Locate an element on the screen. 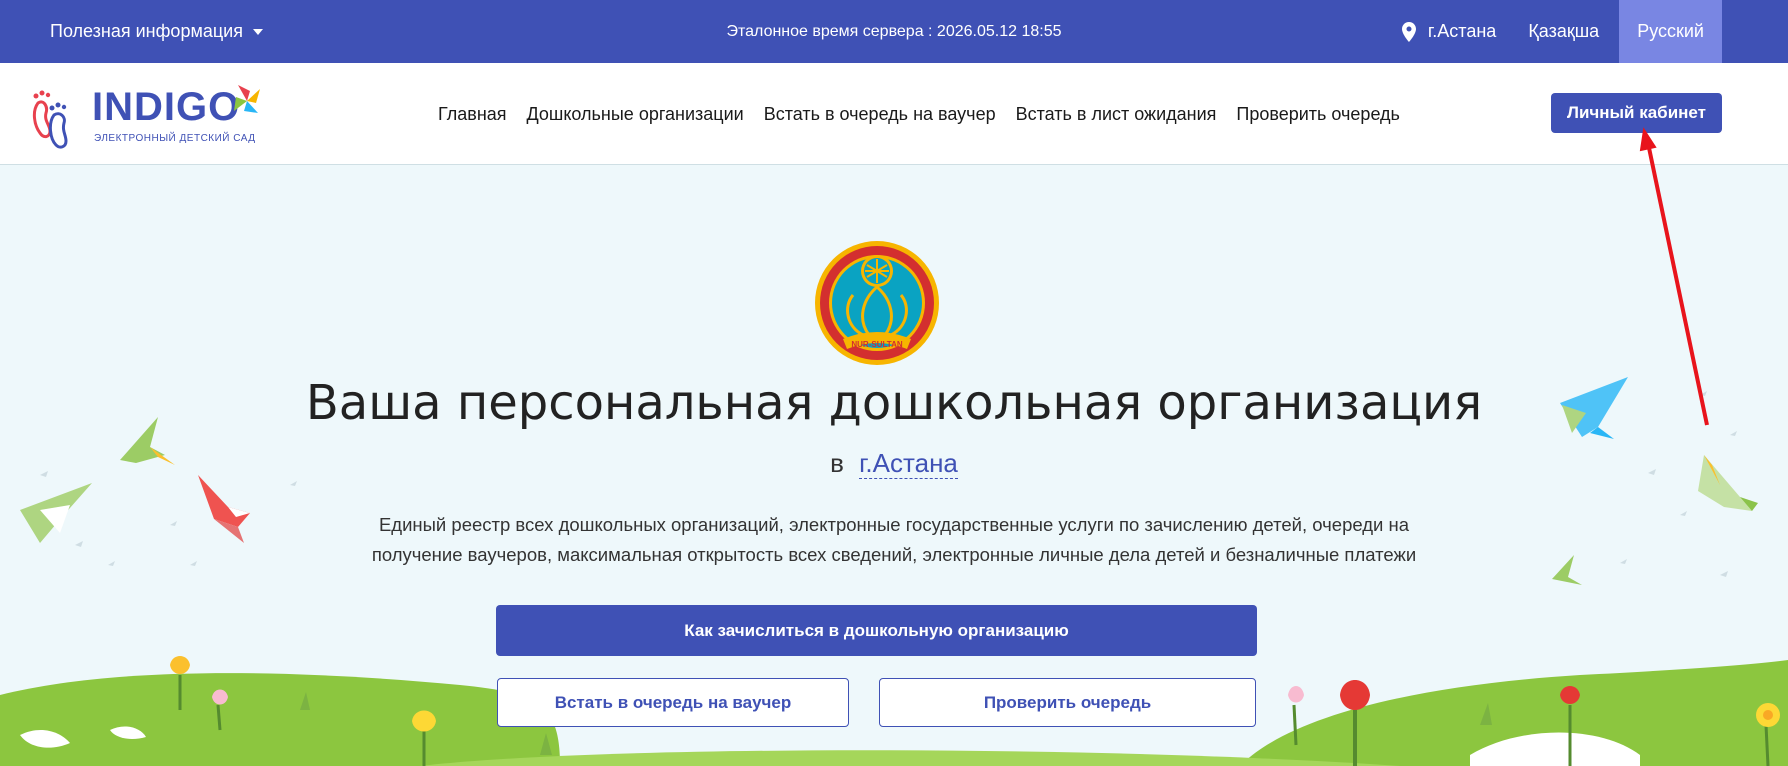 The image size is (1788, 766). logo-brand-text: INDIGO is located at coordinates (166, 107).